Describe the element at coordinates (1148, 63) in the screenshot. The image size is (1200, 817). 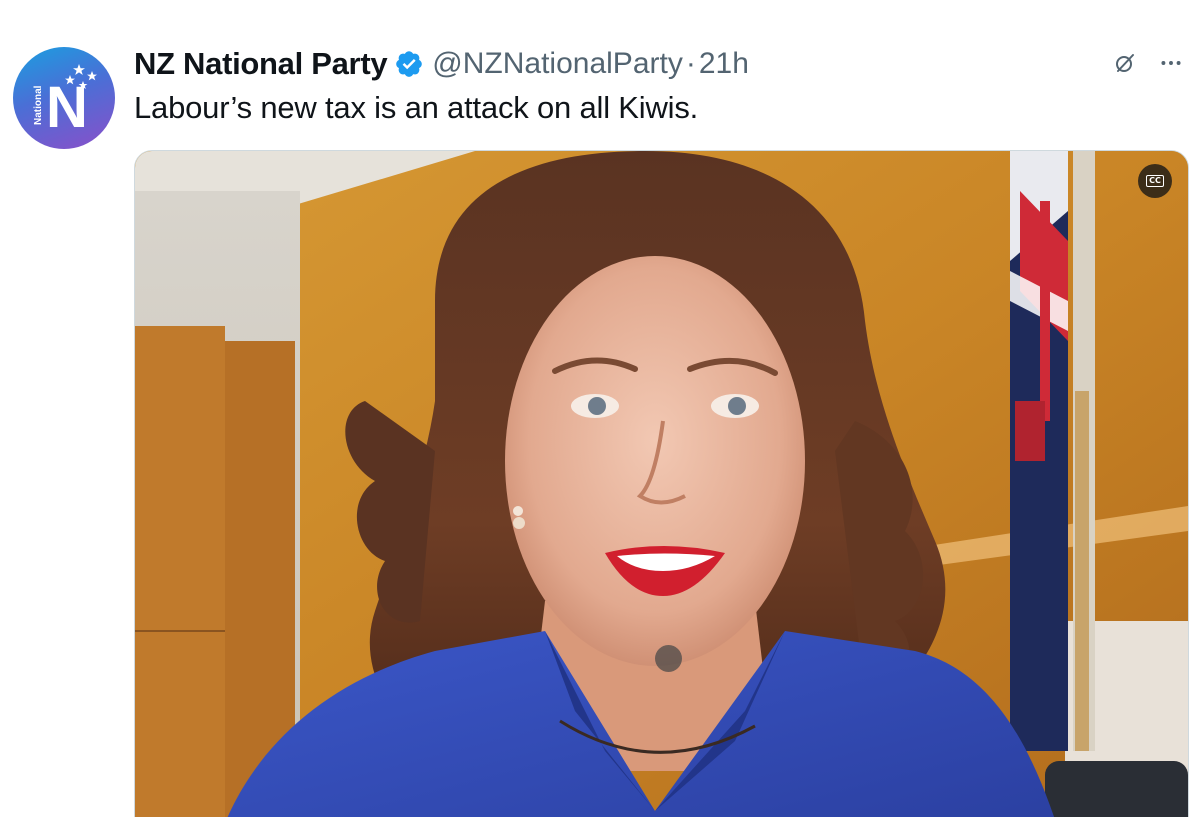
I see `tweet-actions` at that location.